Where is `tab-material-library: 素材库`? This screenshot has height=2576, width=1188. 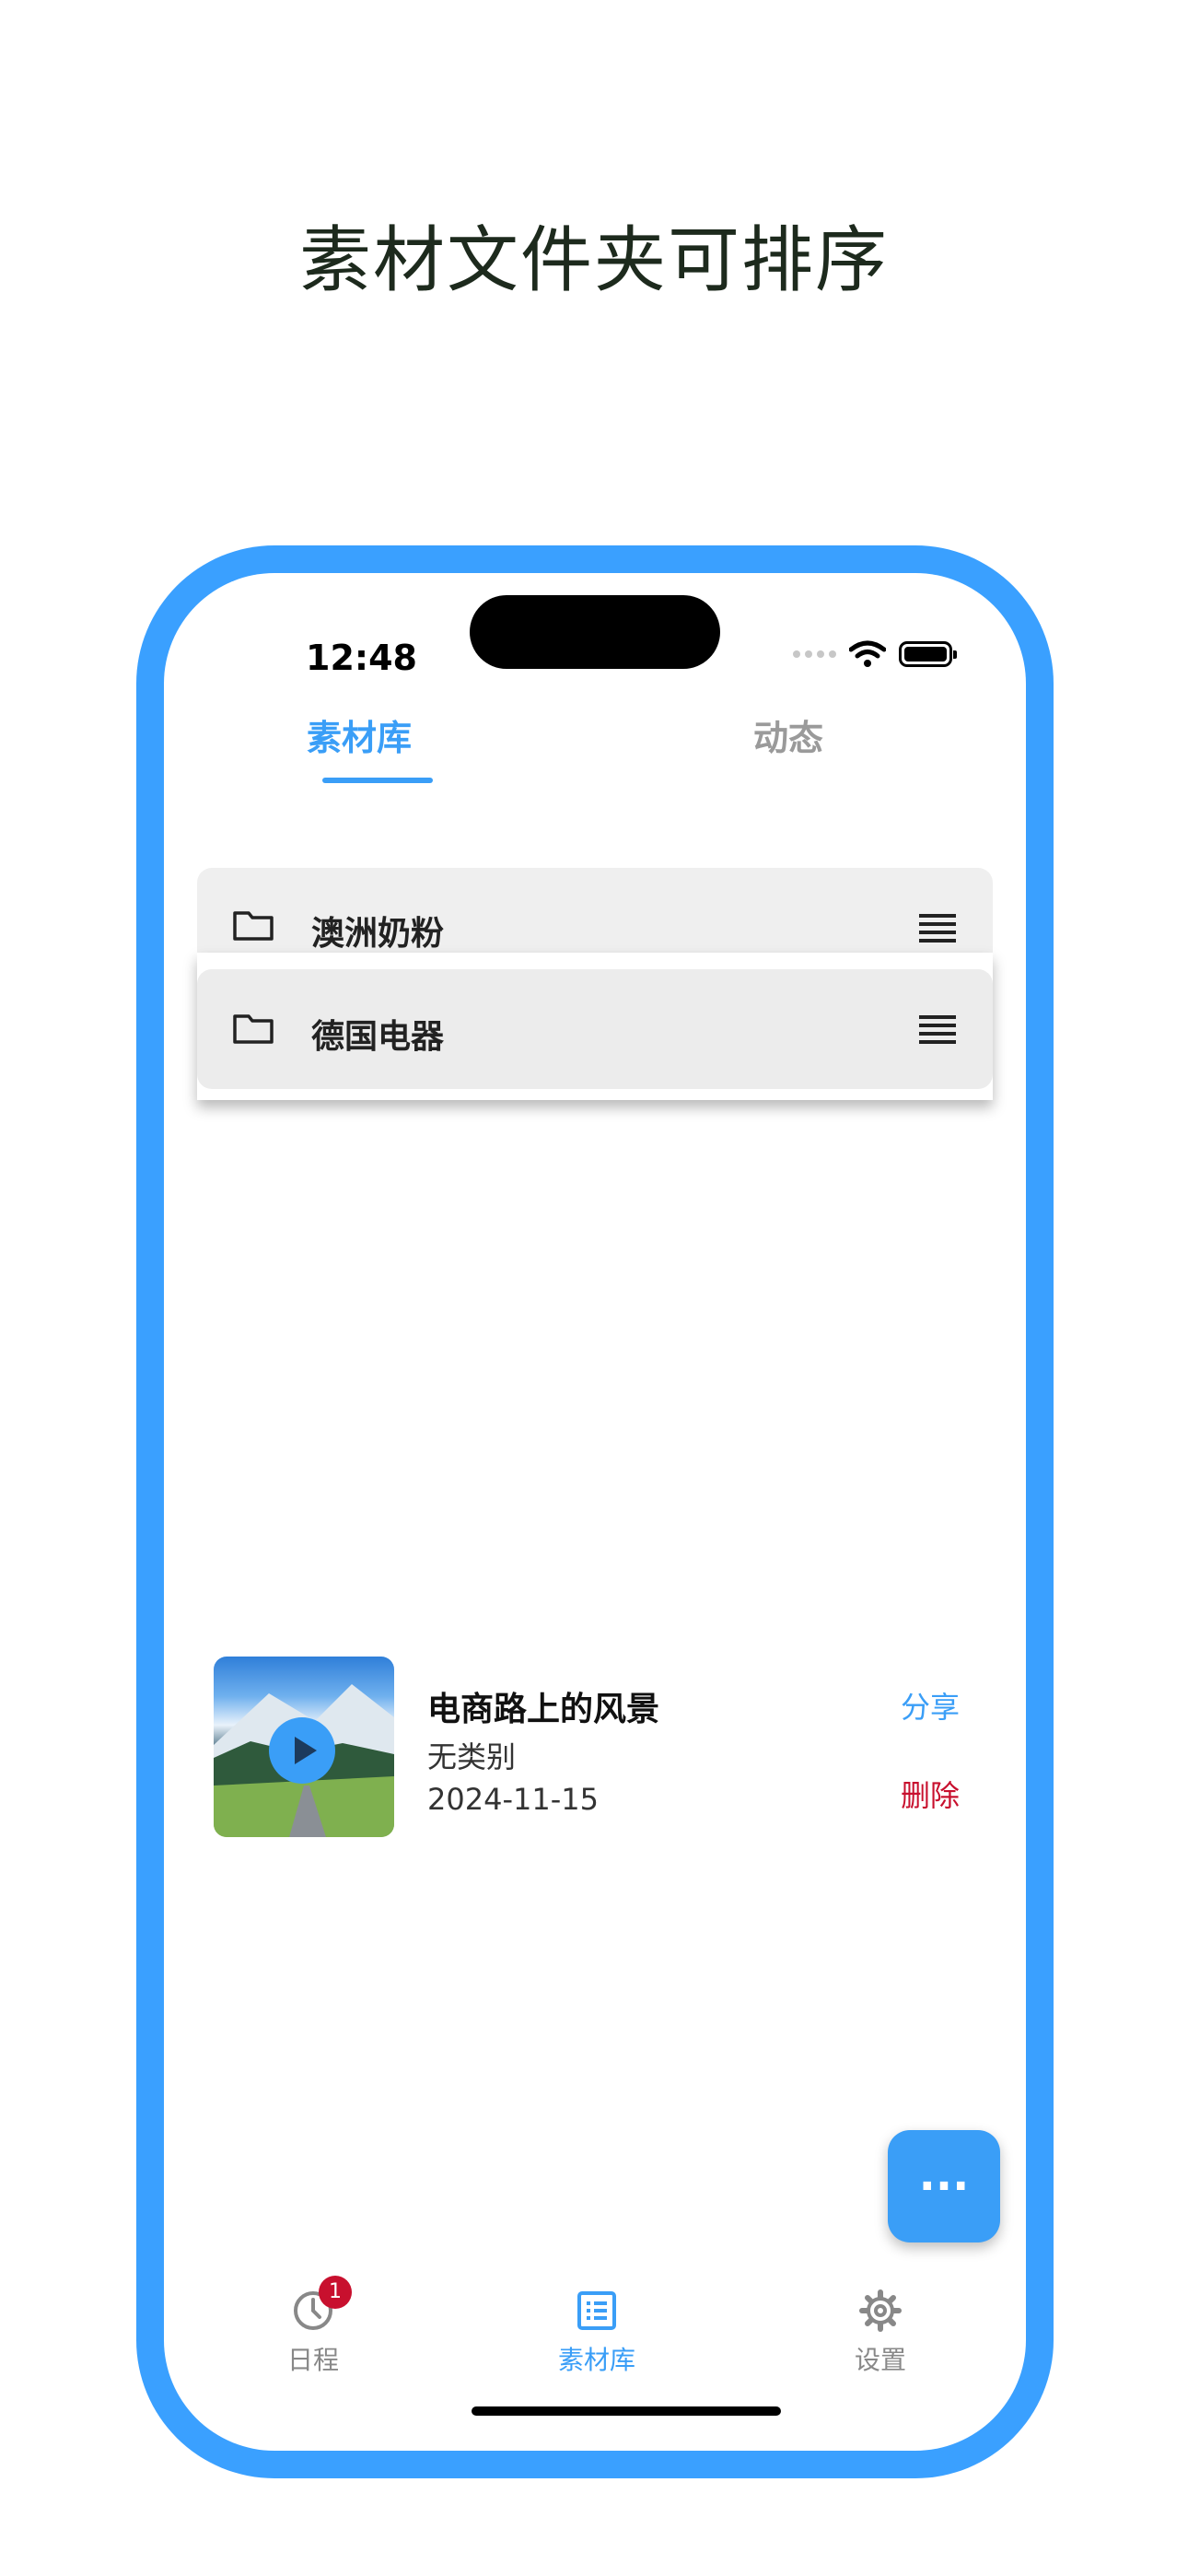 tab-material-library: 素材库 is located at coordinates (359, 734).